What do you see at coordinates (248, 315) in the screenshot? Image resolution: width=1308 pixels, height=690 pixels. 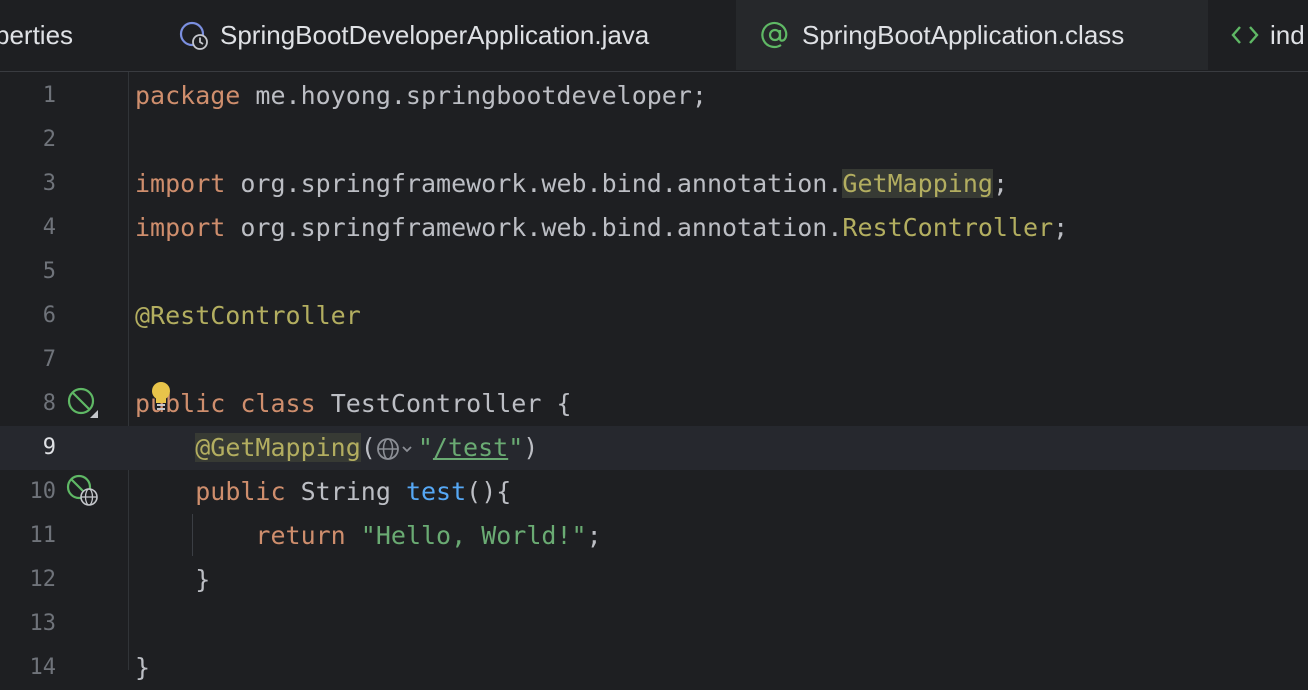 I see `code-text: @RestController` at bounding box center [248, 315].